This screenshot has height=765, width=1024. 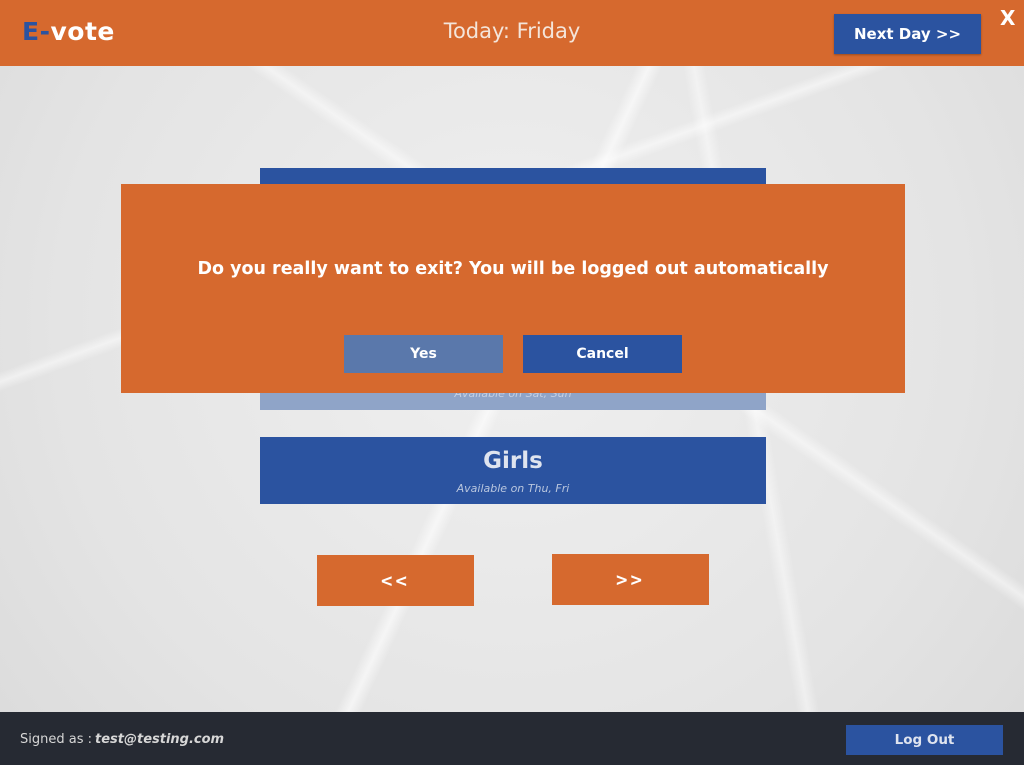 What do you see at coordinates (907, 34) in the screenshot?
I see `next-day-button: Next Day >>` at bounding box center [907, 34].